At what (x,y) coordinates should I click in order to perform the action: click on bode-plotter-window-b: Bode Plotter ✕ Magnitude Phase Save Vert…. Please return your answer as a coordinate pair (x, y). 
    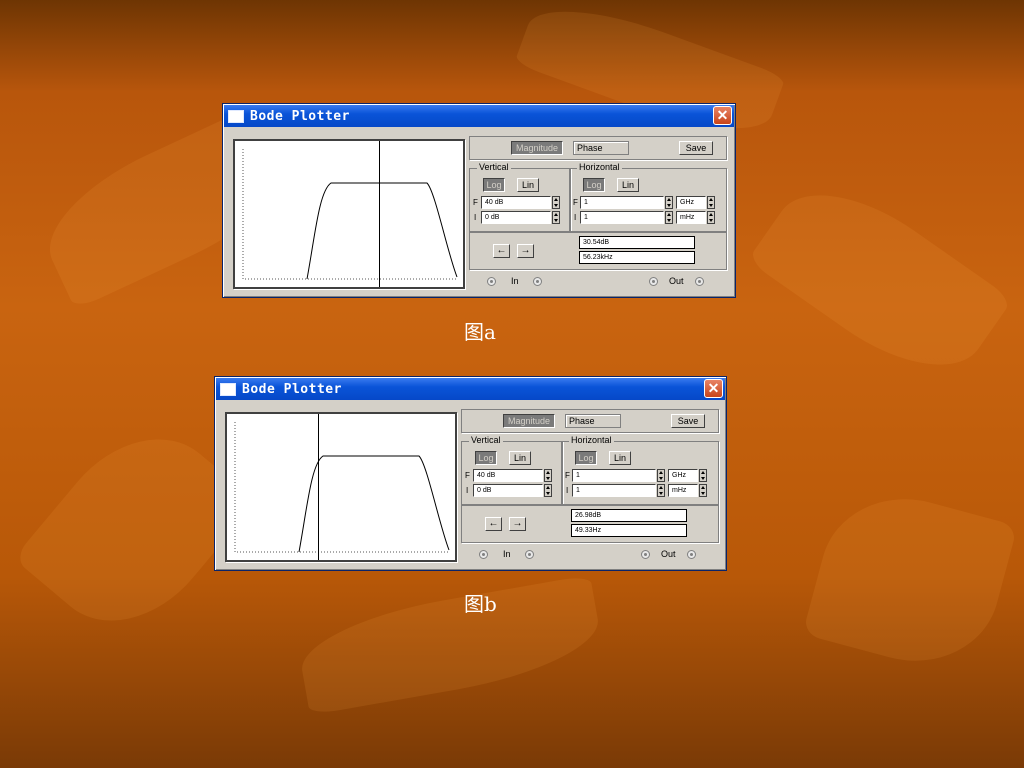
    Looking at the image, I should click on (470, 473).